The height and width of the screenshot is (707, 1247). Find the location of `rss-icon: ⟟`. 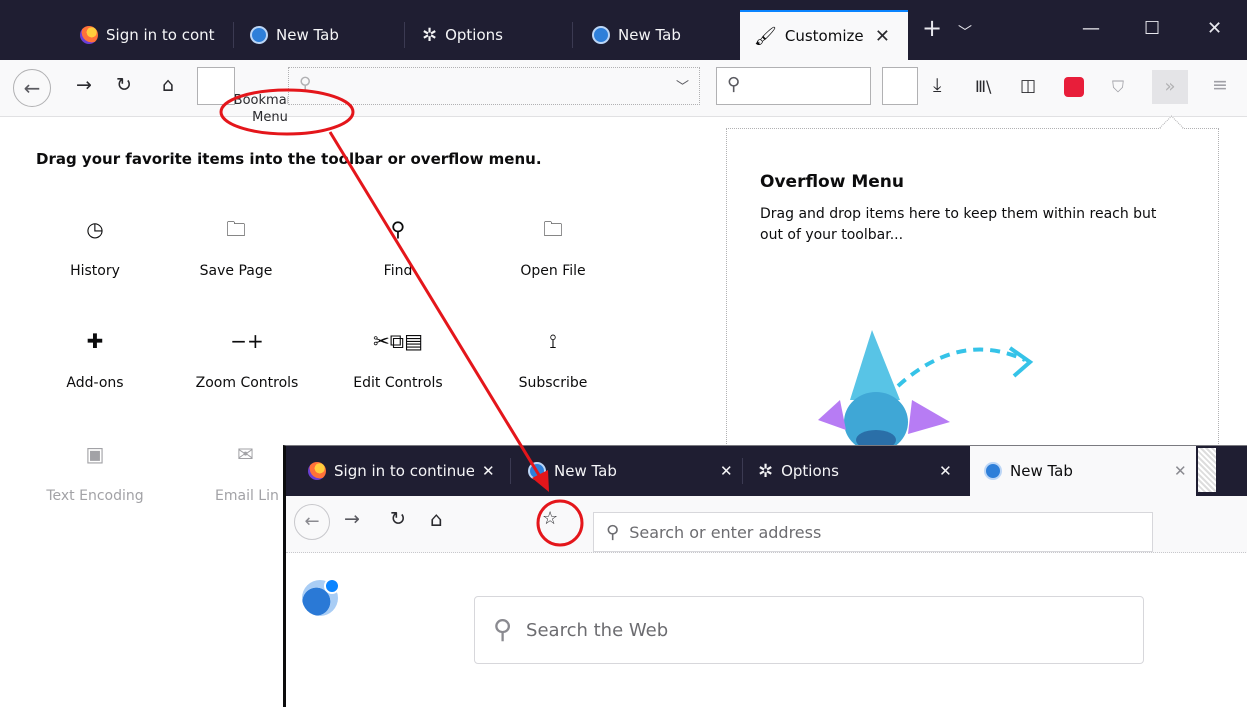

rss-icon: ⟟ is located at coordinates (553, 341).